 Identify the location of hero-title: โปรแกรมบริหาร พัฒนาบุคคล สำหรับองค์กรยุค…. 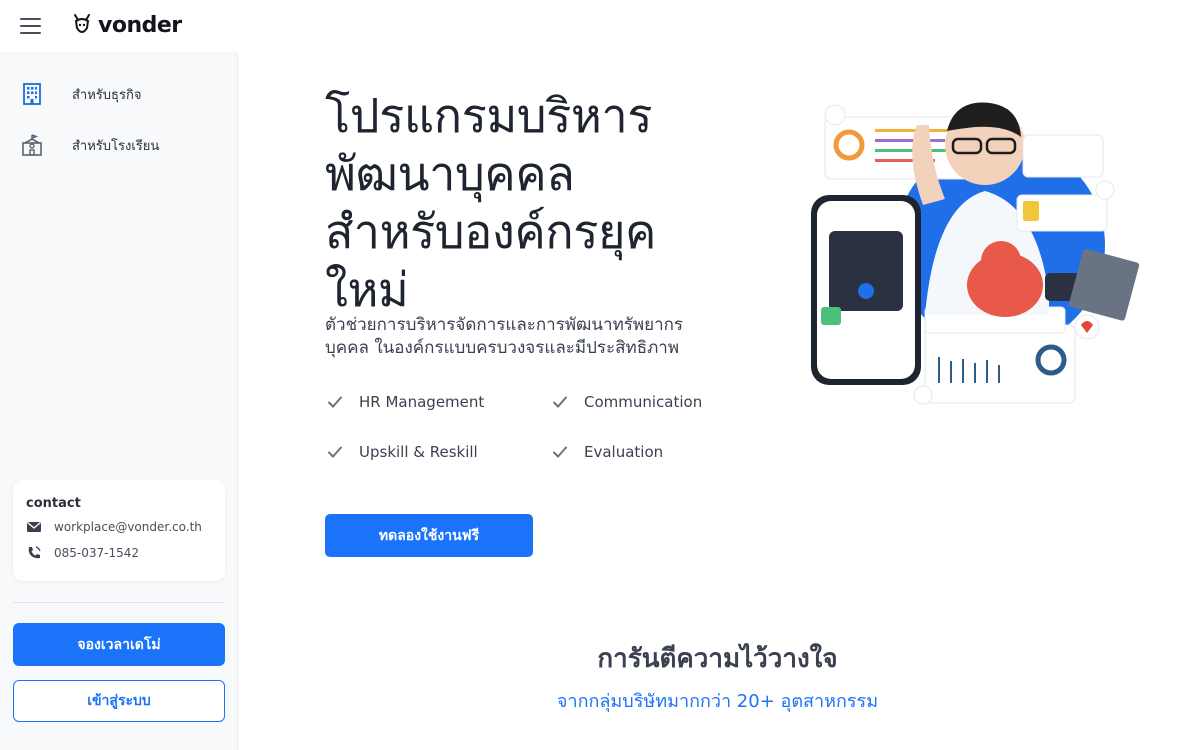
(535, 204).